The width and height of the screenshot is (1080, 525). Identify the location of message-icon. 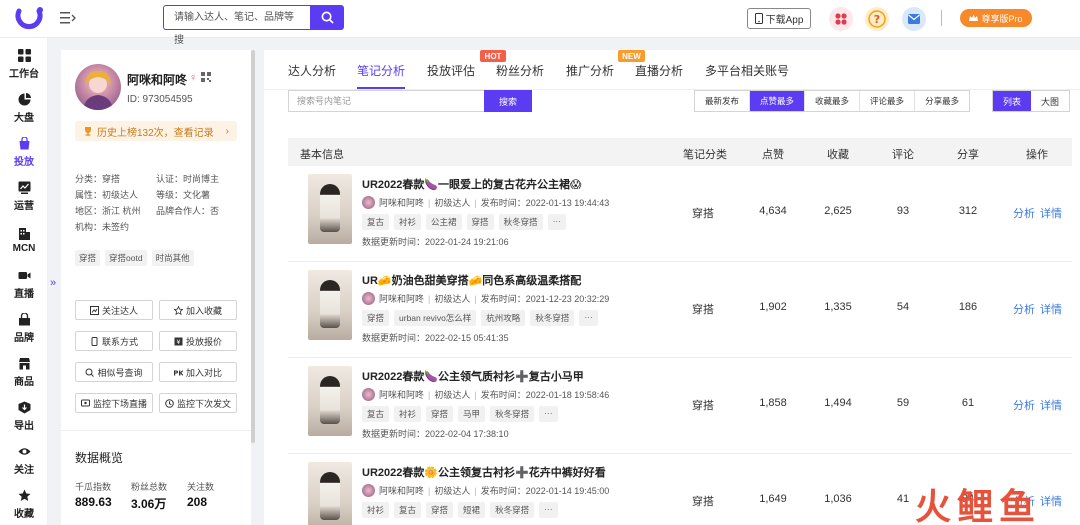
(914, 19).